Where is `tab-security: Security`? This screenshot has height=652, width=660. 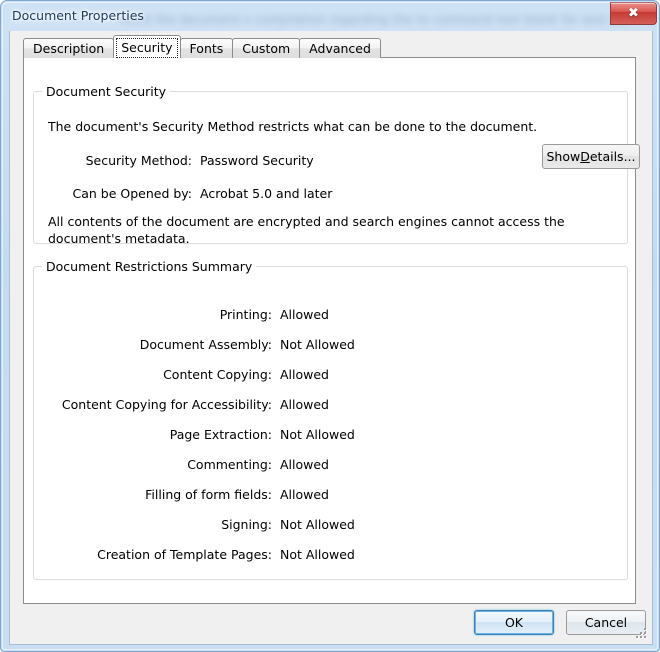 tab-security: Security is located at coordinates (147, 46).